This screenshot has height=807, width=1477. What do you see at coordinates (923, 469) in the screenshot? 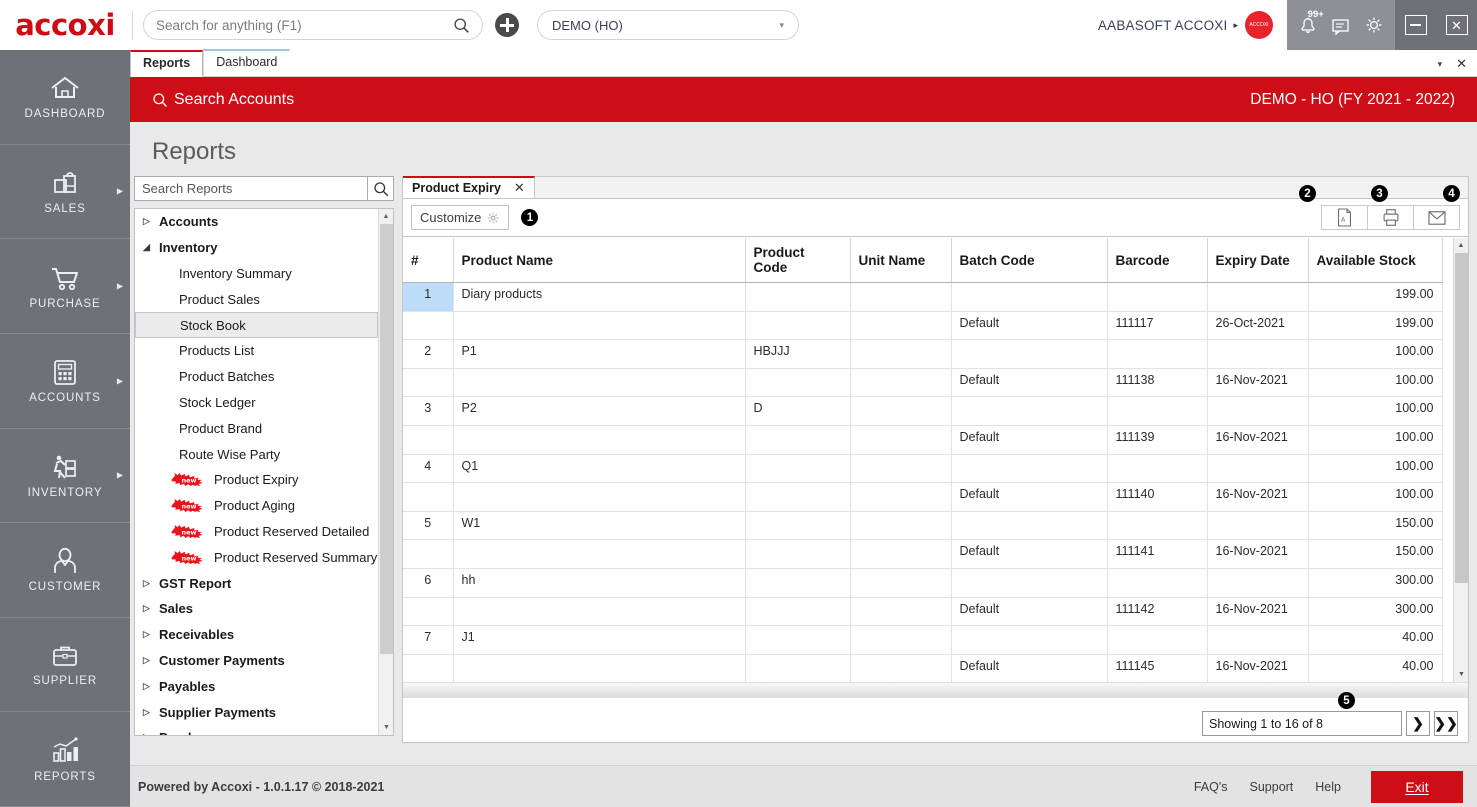
I see `table-row: 4 Q1 100.00` at bounding box center [923, 469].